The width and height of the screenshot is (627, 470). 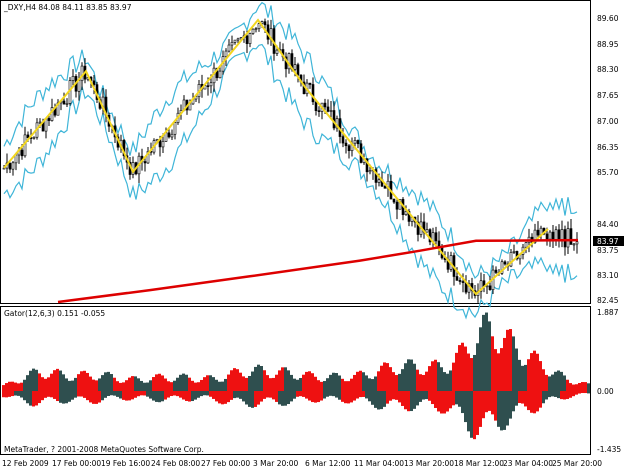 I want to click on time-tick-label: 6 Mar 12:00, so click(x=328, y=463).